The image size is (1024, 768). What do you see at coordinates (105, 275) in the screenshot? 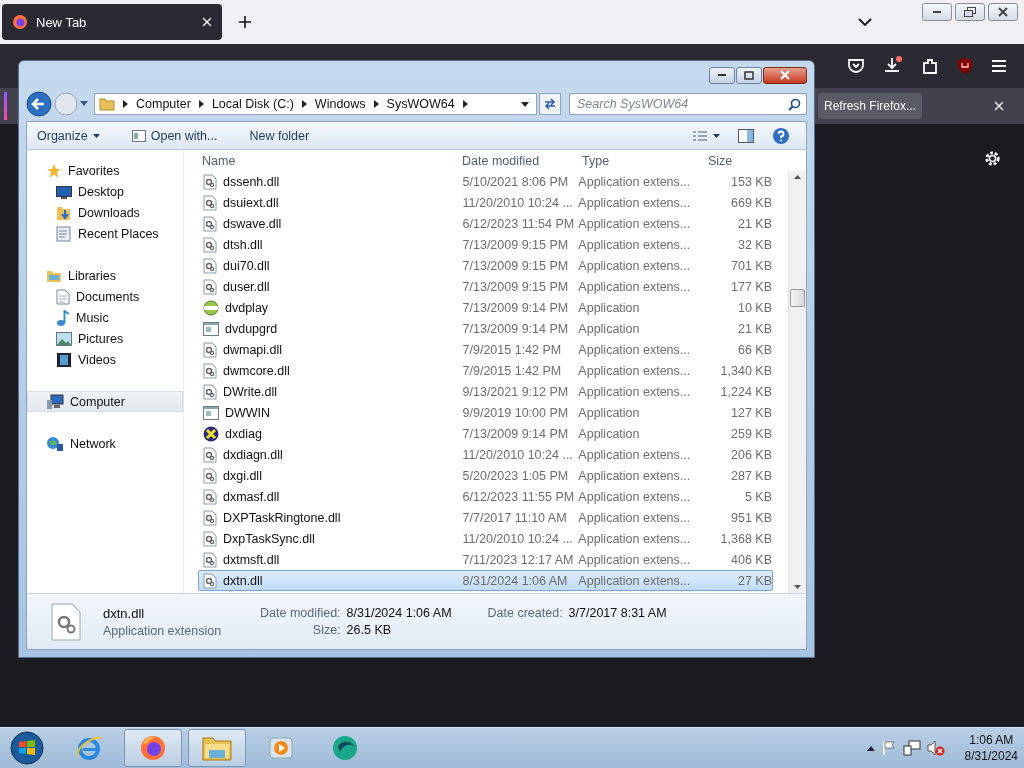
I see `sidebar-item: Libraries` at bounding box center [105, 275].